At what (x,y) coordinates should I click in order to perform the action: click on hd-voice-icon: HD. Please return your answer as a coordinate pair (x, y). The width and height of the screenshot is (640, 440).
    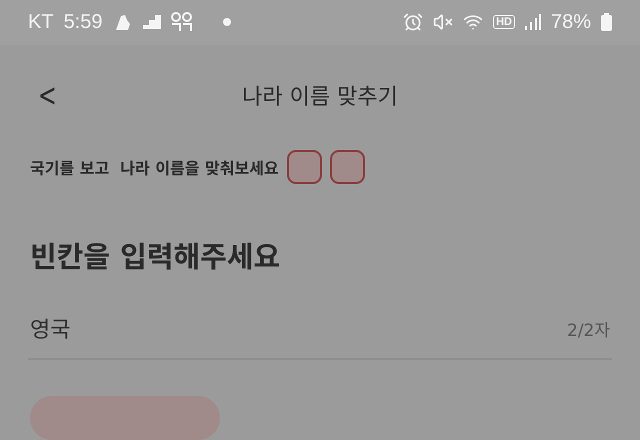
    Looking at the image, I should click on (504, 22).